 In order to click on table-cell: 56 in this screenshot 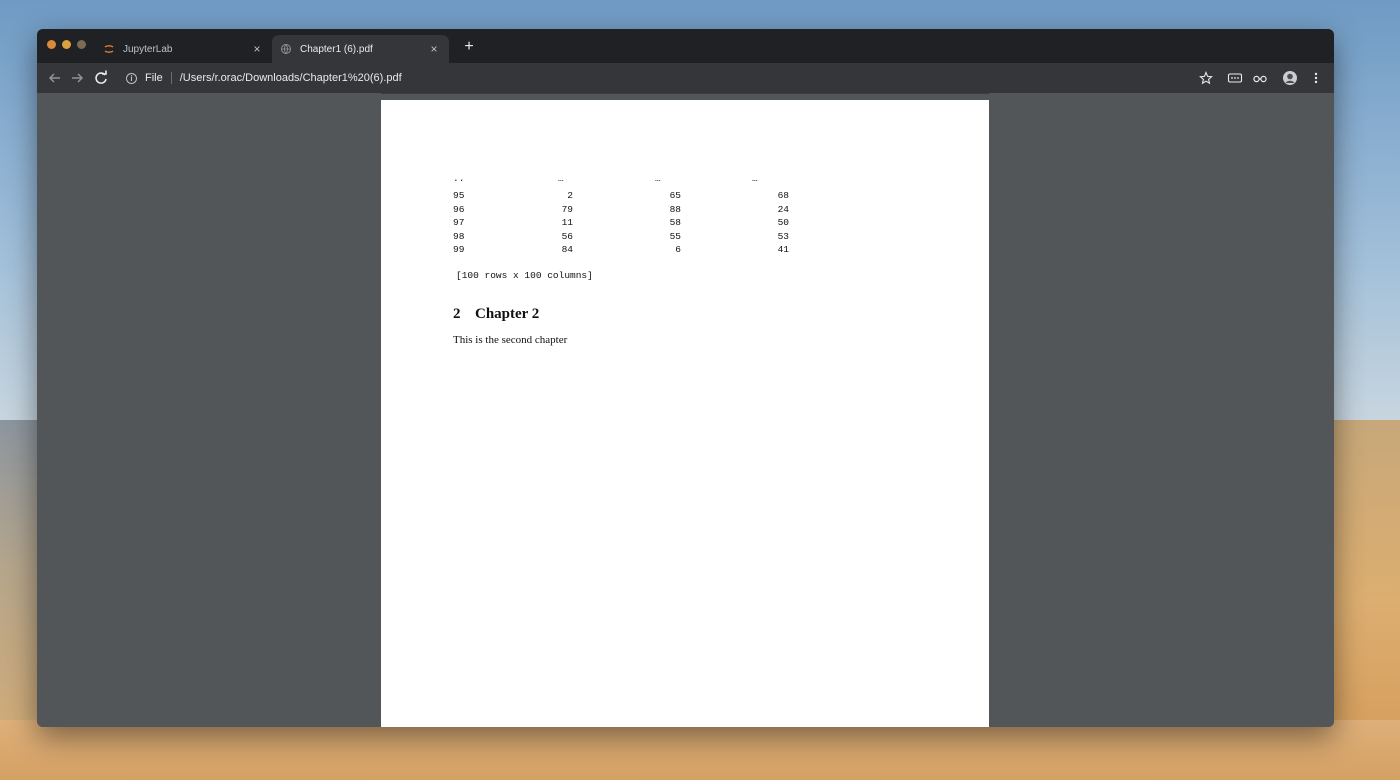, I will do `click(567, 236)`.